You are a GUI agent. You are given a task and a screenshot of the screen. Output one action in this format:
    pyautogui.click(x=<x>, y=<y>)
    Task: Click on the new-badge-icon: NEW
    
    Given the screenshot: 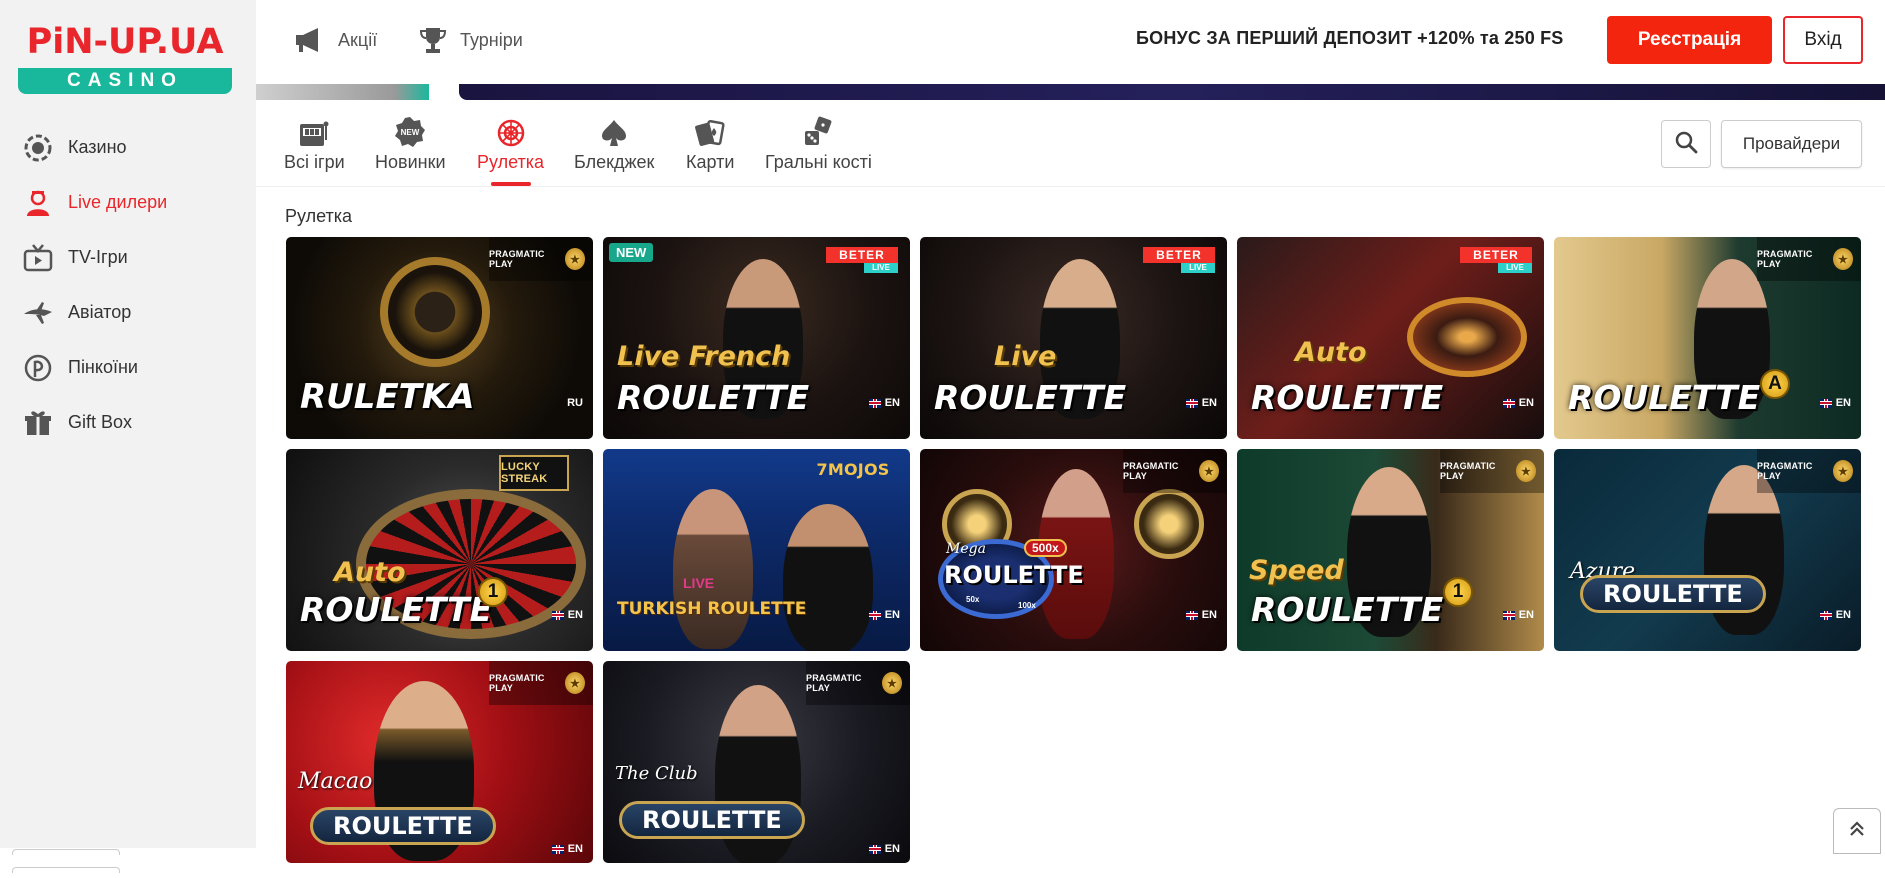 What is the action you would take?
    pyautogui.click(x=410, y=131)
    